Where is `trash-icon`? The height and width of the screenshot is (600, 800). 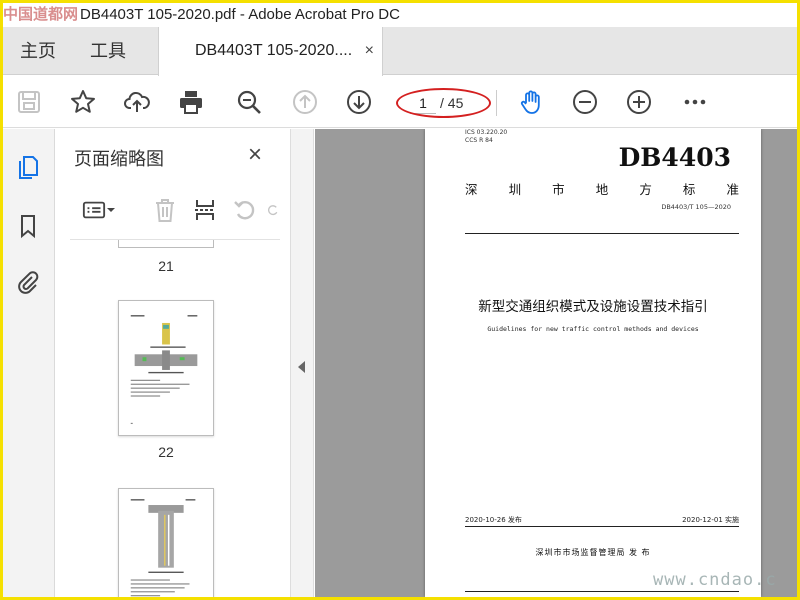 trash-icon is located at coordinates (165, 210).